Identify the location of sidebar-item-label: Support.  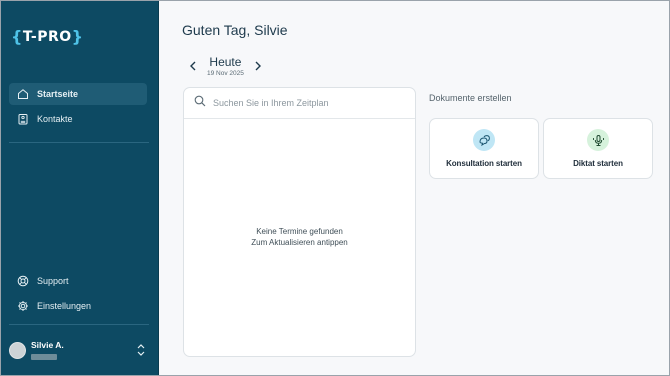
(53, 281).